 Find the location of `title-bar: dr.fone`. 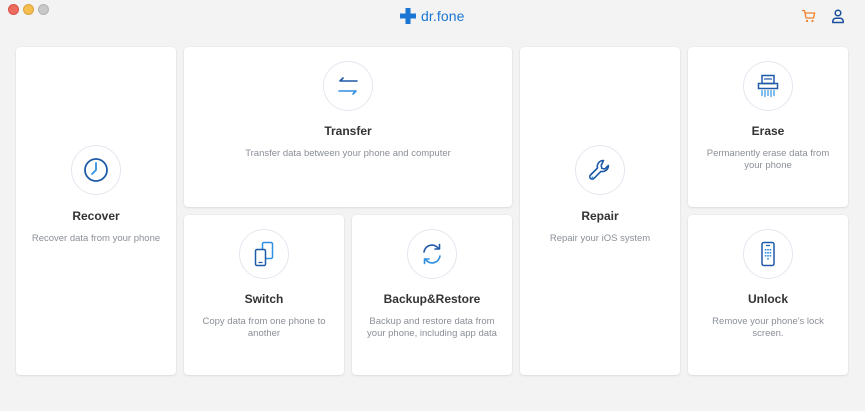

title-bar: dr.fone is located at coordinates (432, 17).